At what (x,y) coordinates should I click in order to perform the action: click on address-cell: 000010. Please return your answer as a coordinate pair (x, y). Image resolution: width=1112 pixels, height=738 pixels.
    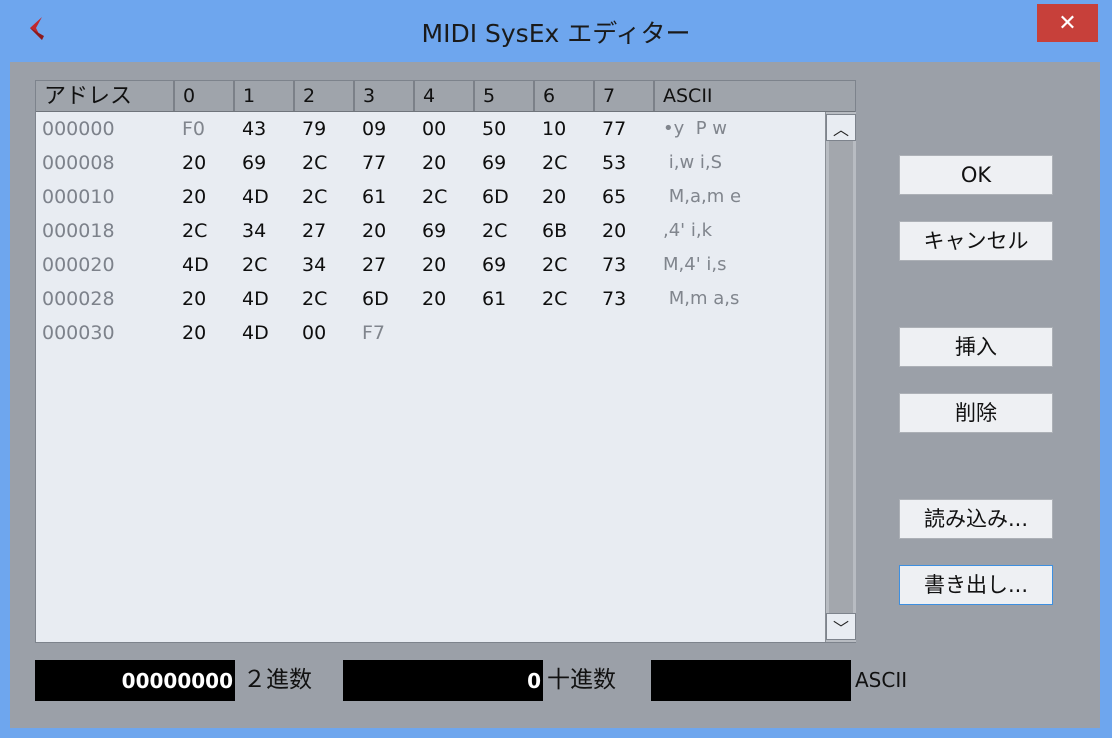
    Looking at the image, I should click on (78, 197).